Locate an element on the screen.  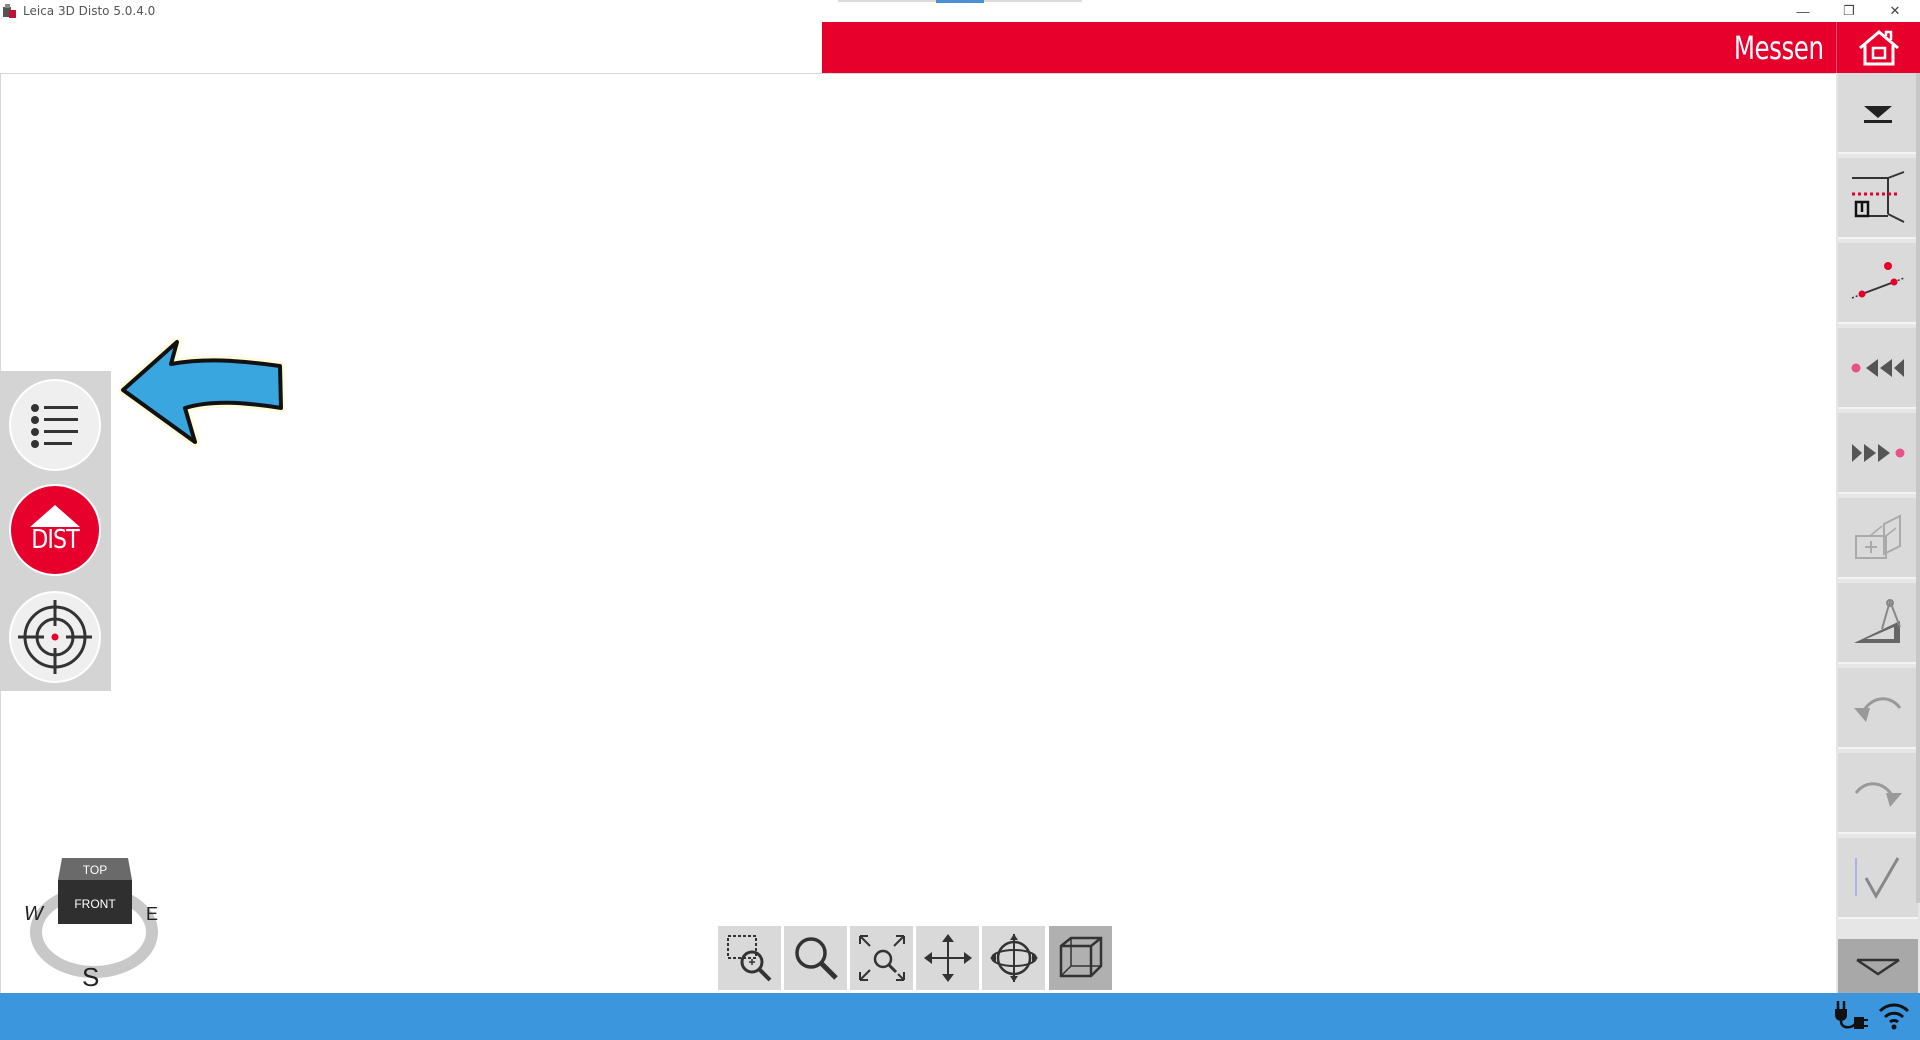
height-tracking-button is located at coordinates (1878, 198).